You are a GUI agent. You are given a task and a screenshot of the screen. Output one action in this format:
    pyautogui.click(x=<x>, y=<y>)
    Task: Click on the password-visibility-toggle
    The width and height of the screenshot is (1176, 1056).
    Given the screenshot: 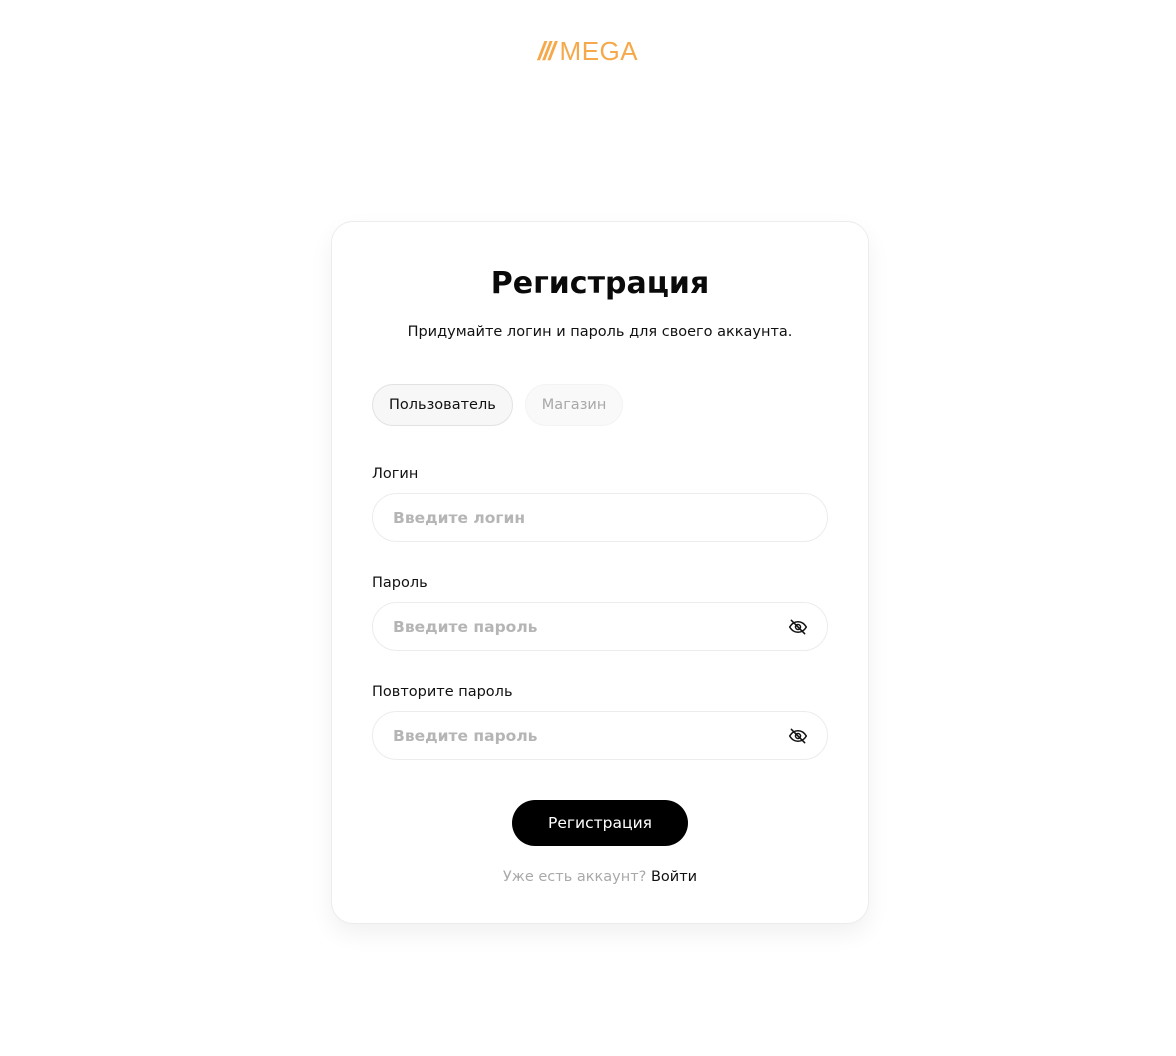 What is the action you would take?
    pyautogui.click(x=798, y=627)
    